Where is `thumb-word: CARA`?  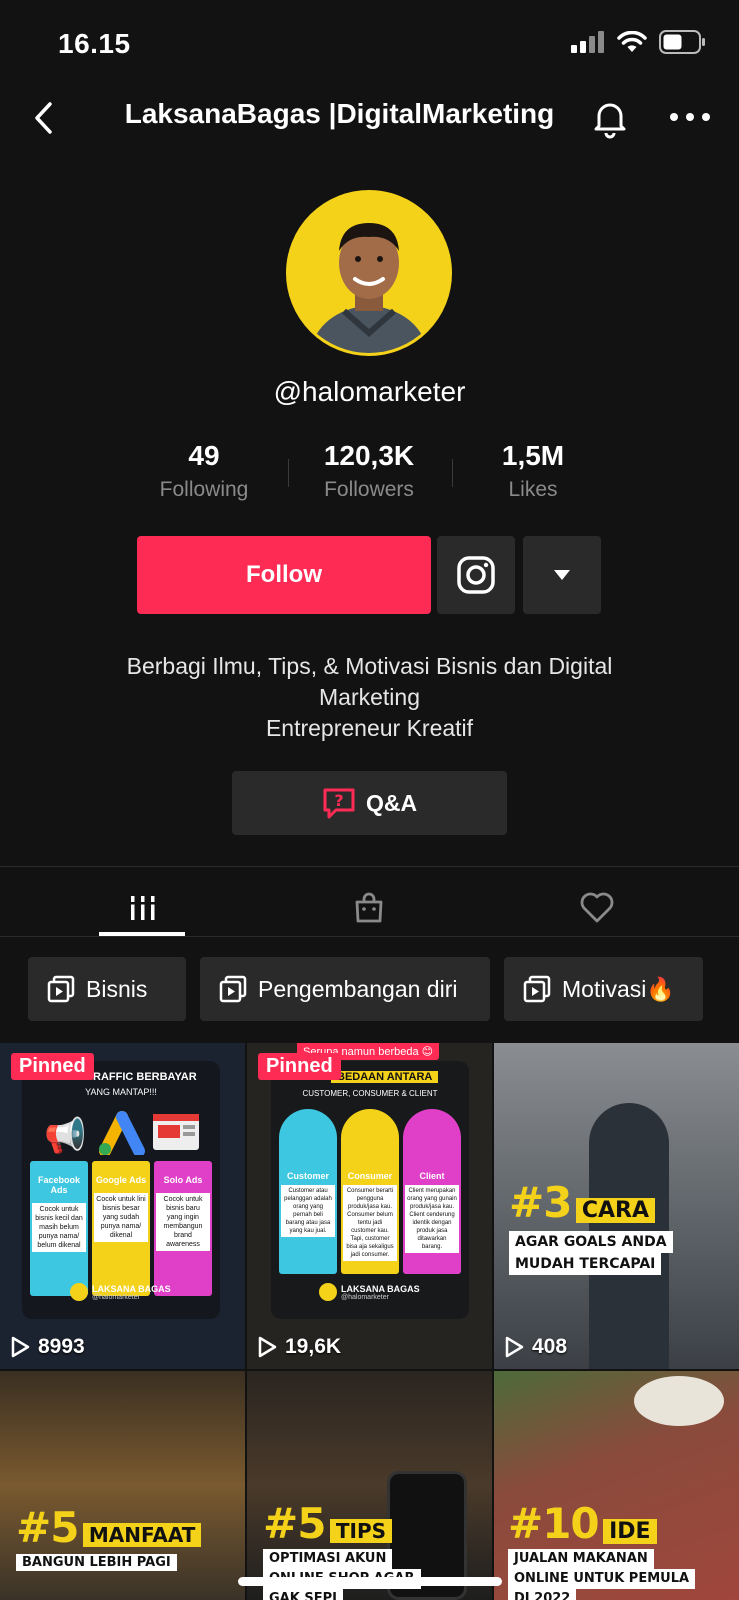 thumb-word: CARA is located at coordinates (615, 1210).